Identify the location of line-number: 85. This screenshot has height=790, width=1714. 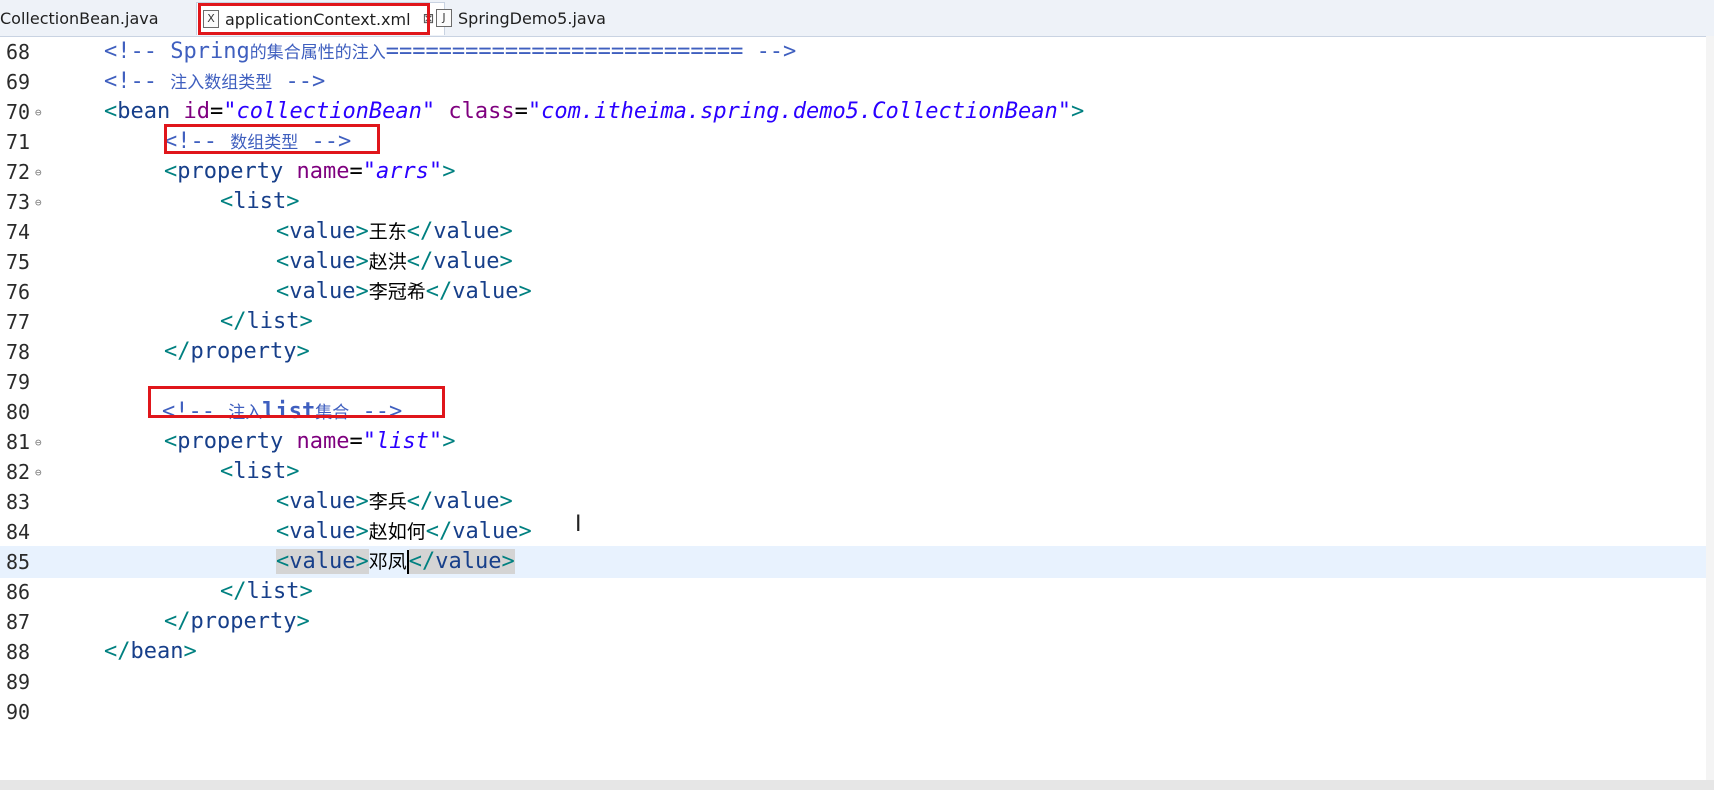
(18, 562).